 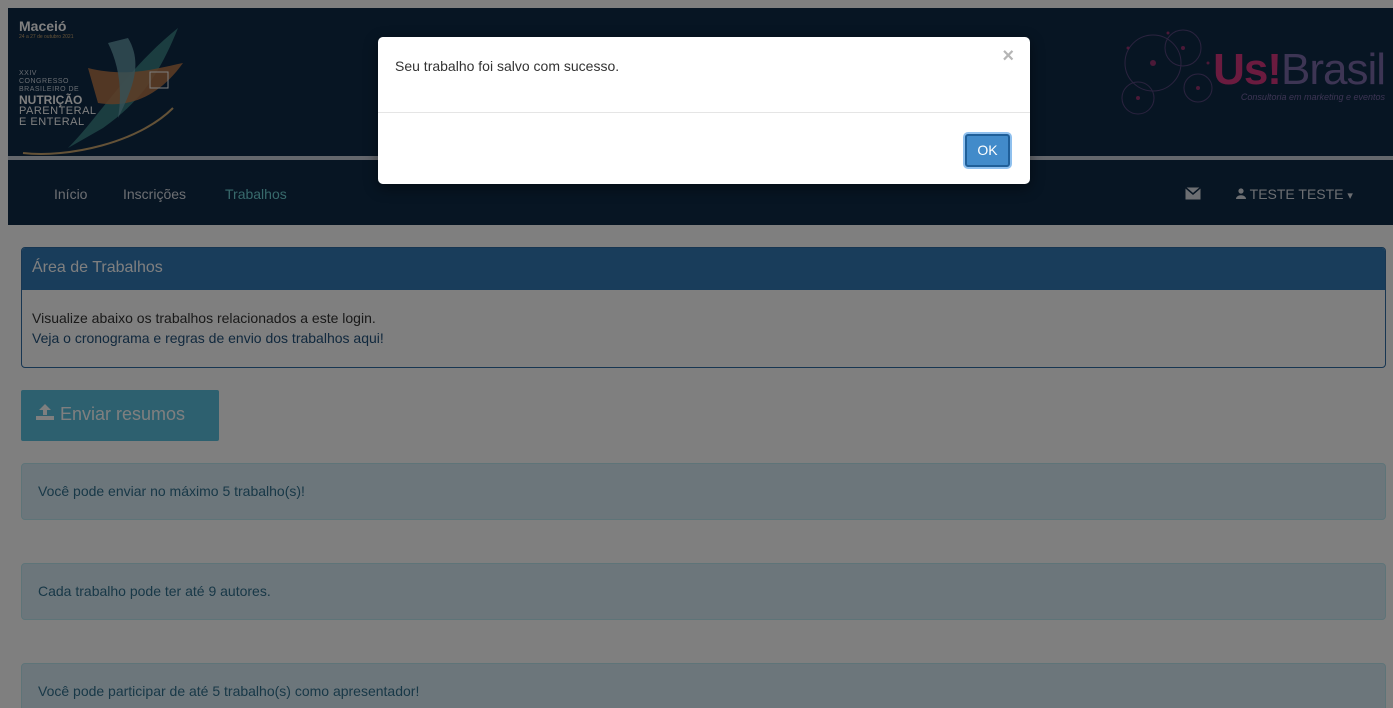 I want to click on success-dialog: Seu trabalho foi salvo com sucesso. × OK, so click(x=704, y=110).